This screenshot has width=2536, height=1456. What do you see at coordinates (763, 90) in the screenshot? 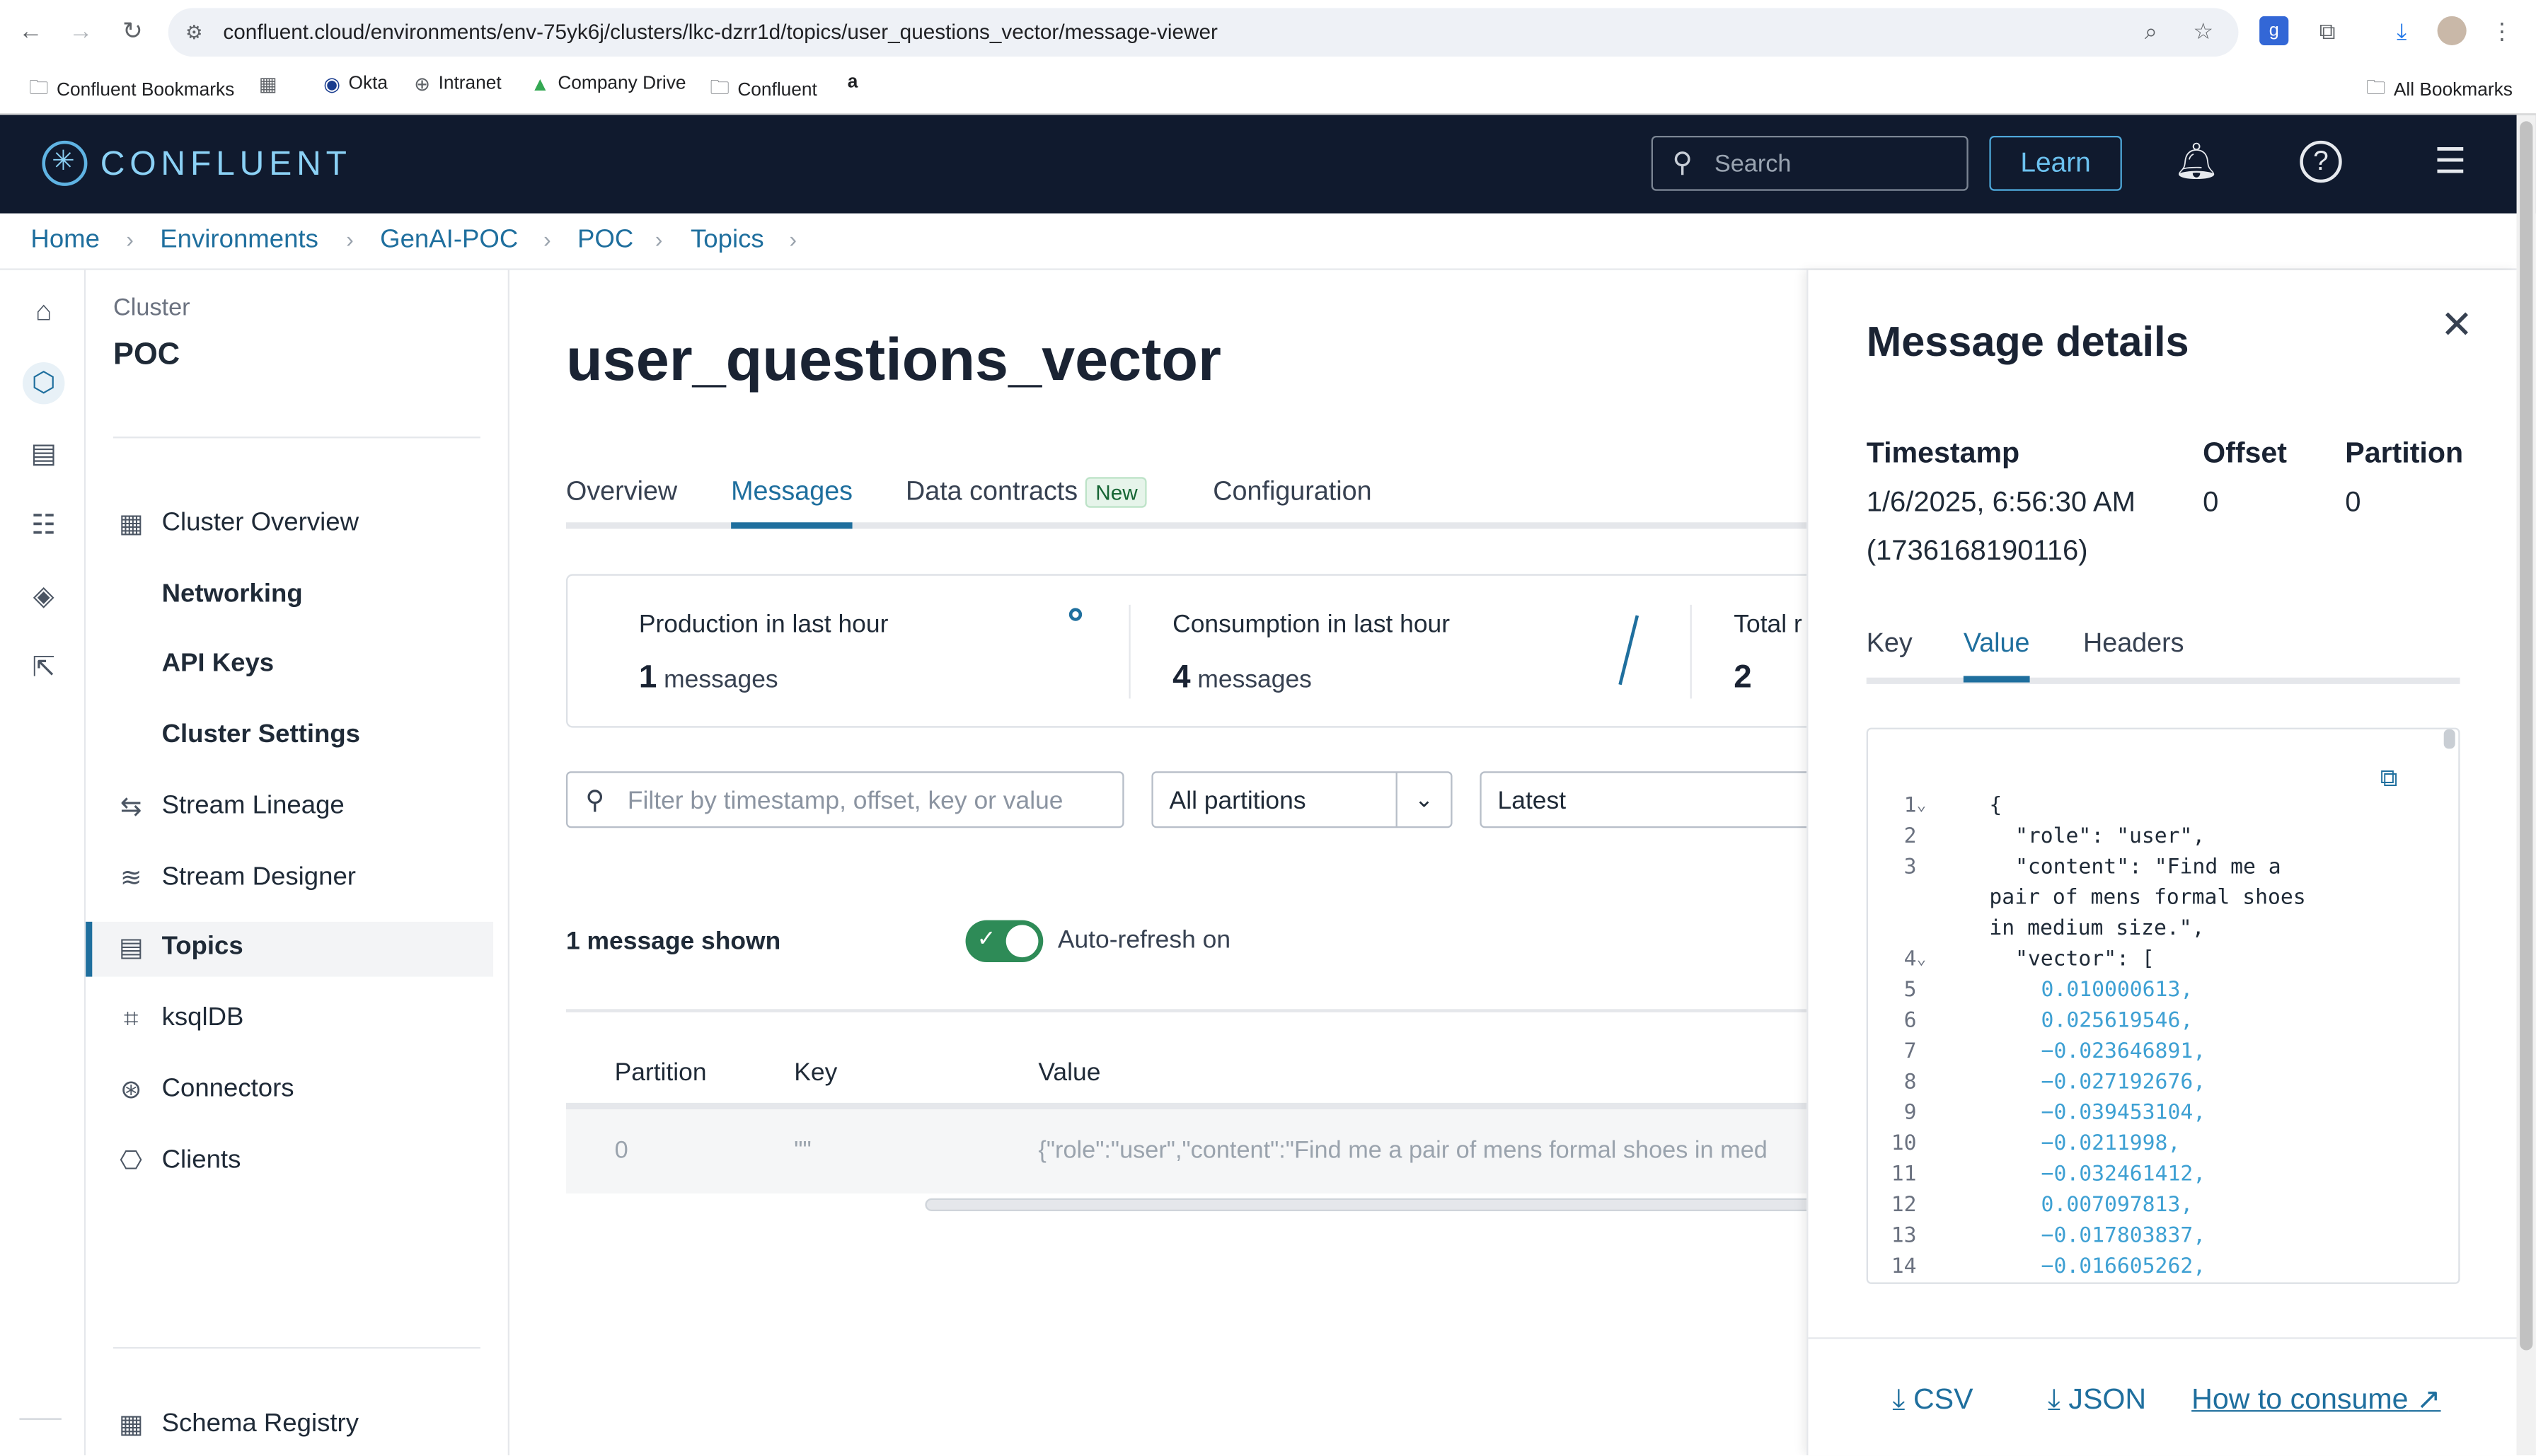
I see `bookmark-confluent: 🗀 Confluent` at bounding box center [763, 90].